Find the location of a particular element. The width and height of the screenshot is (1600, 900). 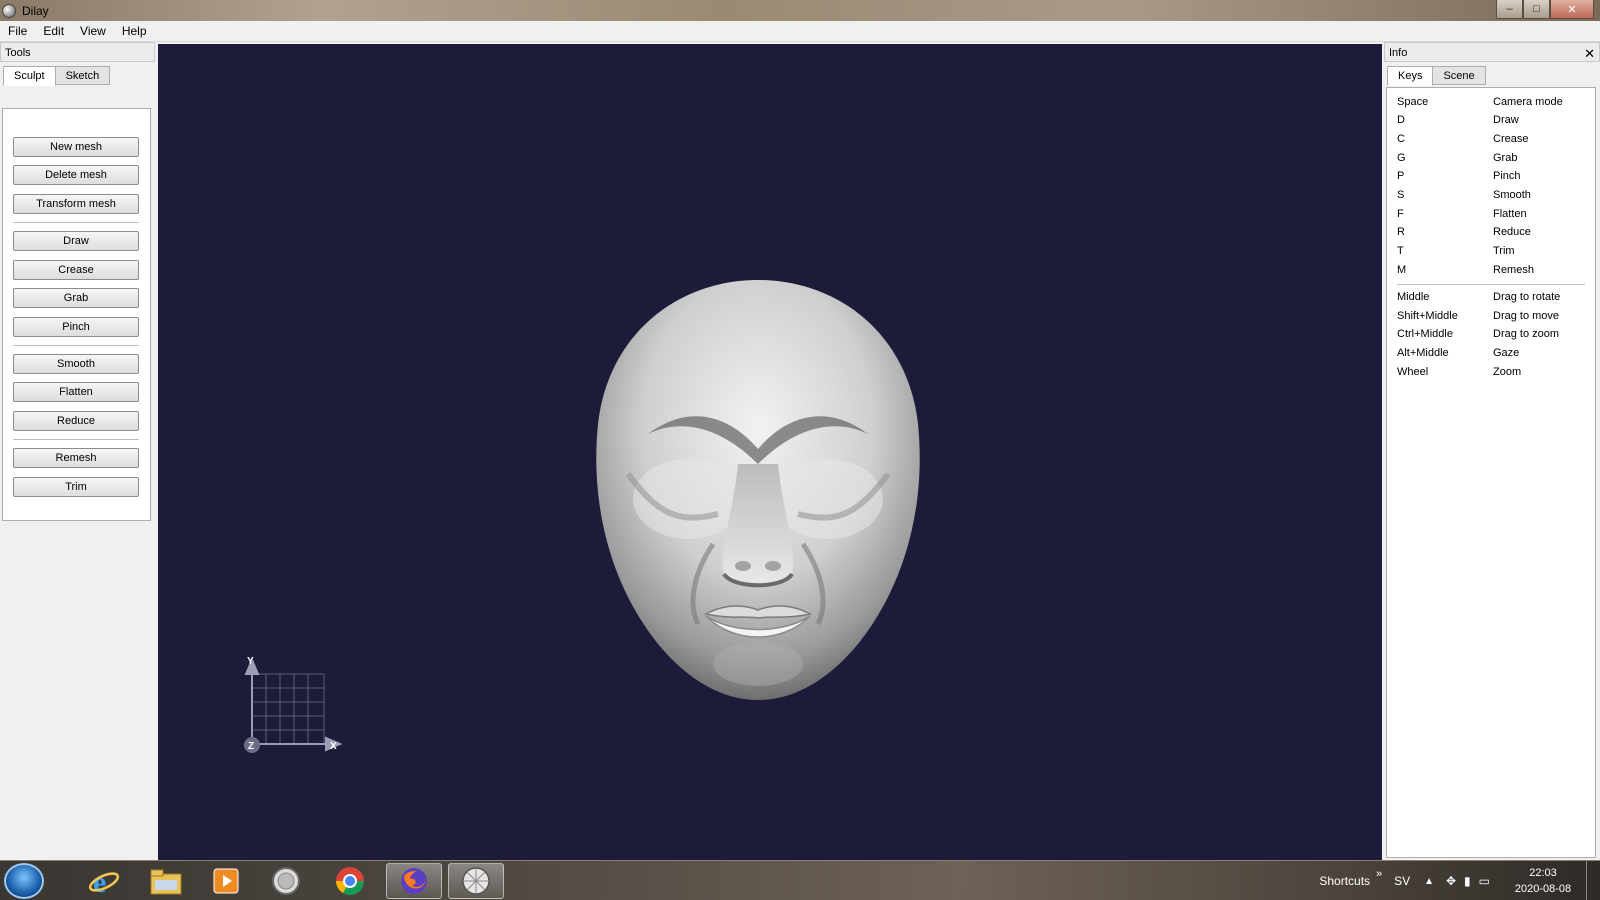

mouse-label: Wheel is located at coordinates (1413, 372).